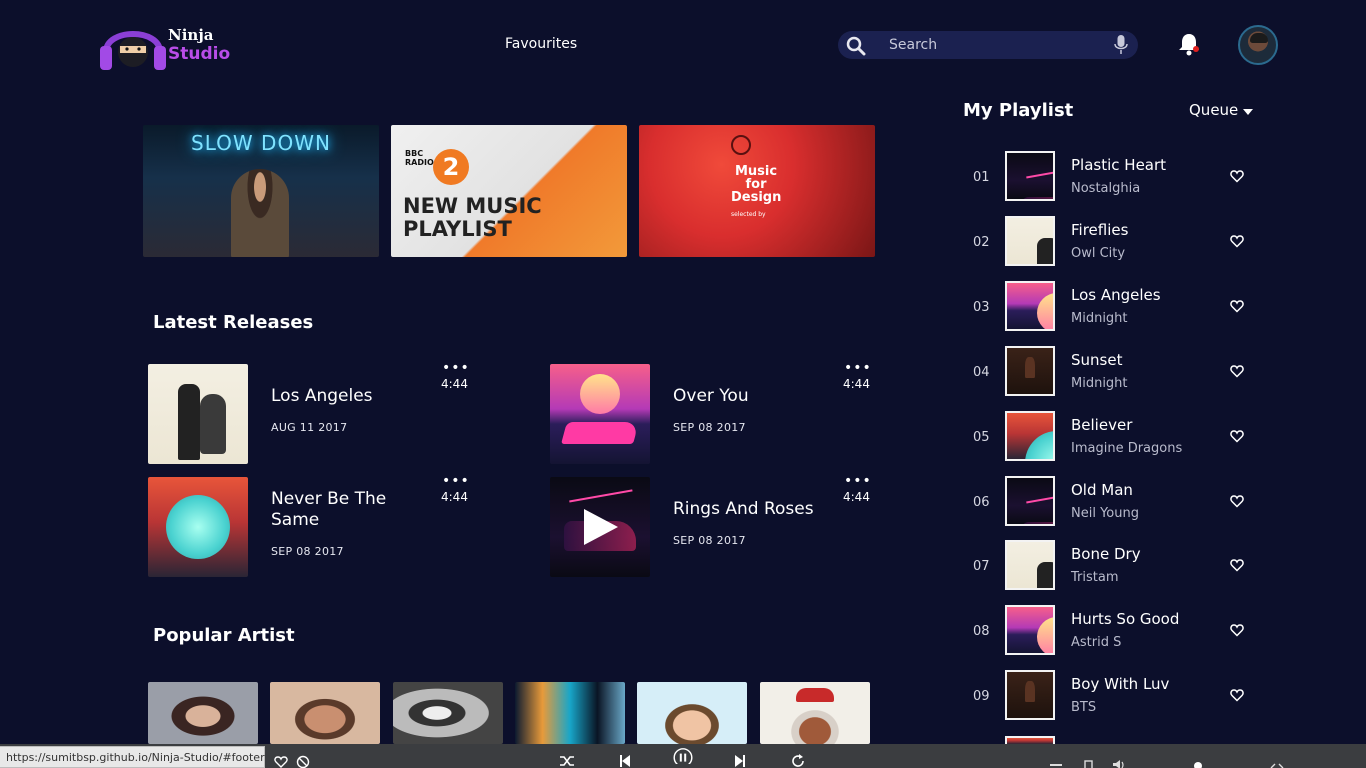 The image size is (1366, 768). I want to click on radio-channel-badge: 2, so click(451, 167).